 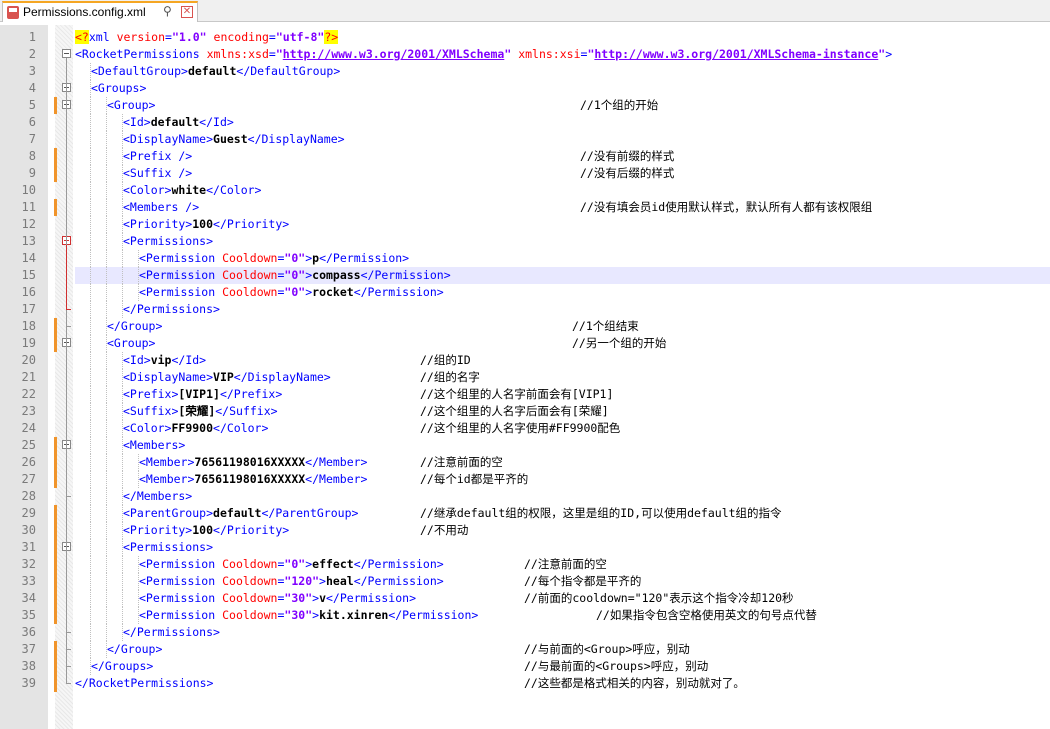 What do you see at coordinates (168, 37) in the screenshot?
I see `token: =` at bounding box center [168, 37].